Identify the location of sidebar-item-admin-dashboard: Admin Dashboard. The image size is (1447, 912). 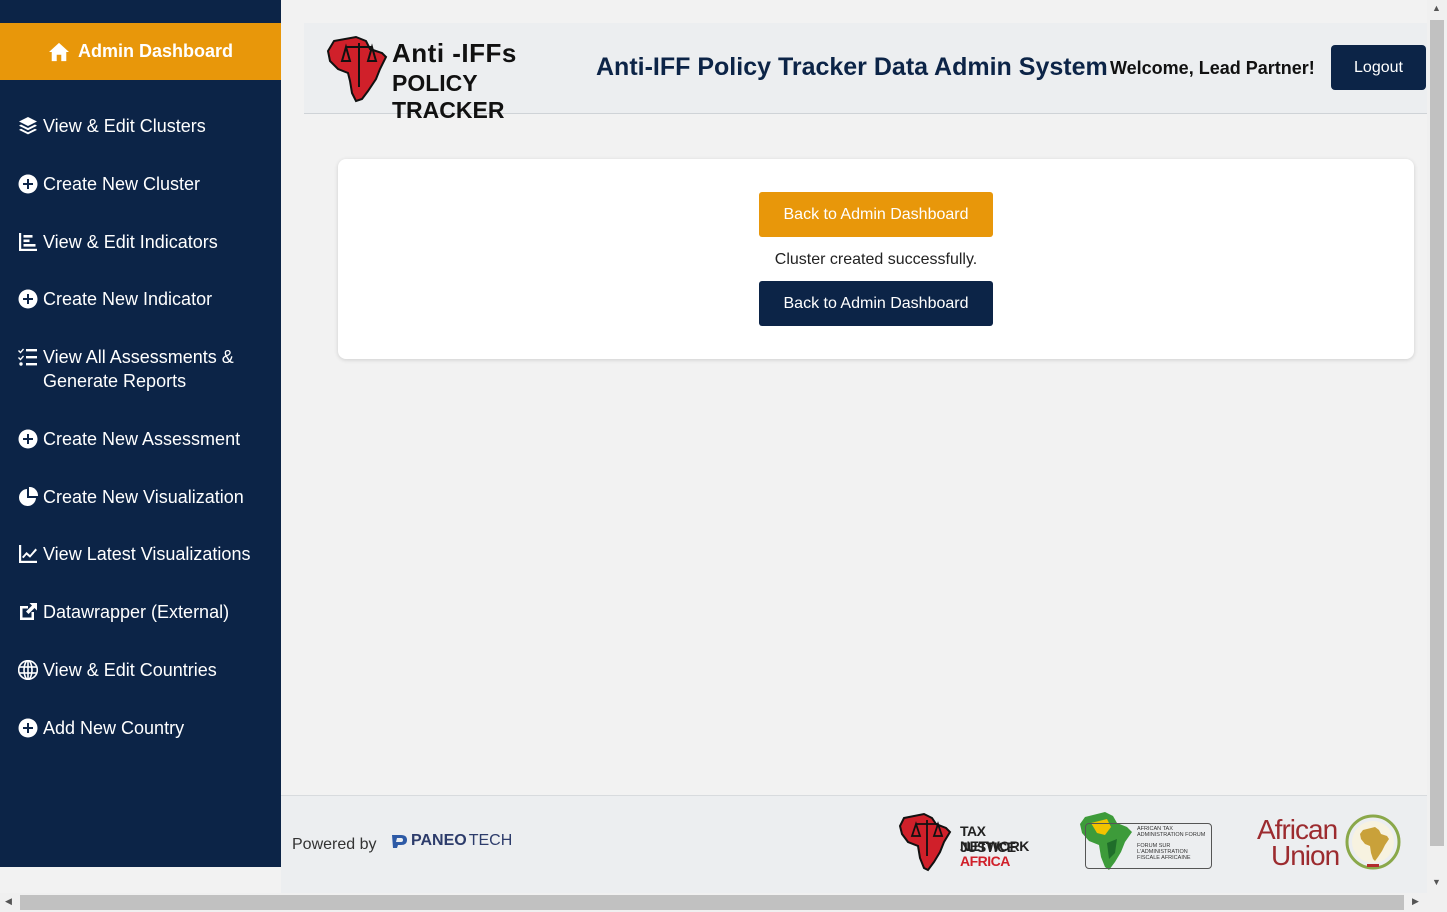
(140, 51).